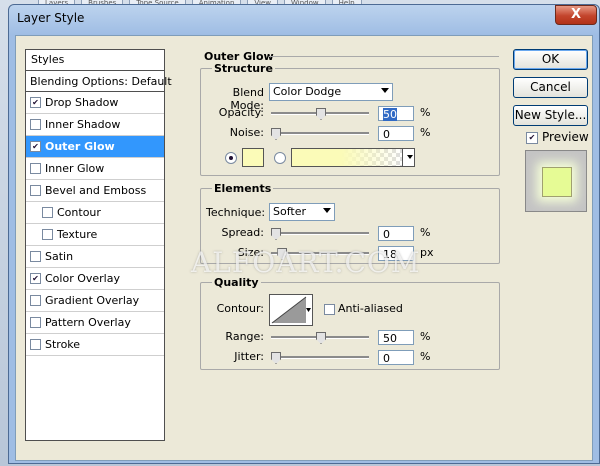 This screenshot has width=600, height=466. Describe the element at coordinates (425, 336) in the screenshot. I see `range-unit: %` at that location.